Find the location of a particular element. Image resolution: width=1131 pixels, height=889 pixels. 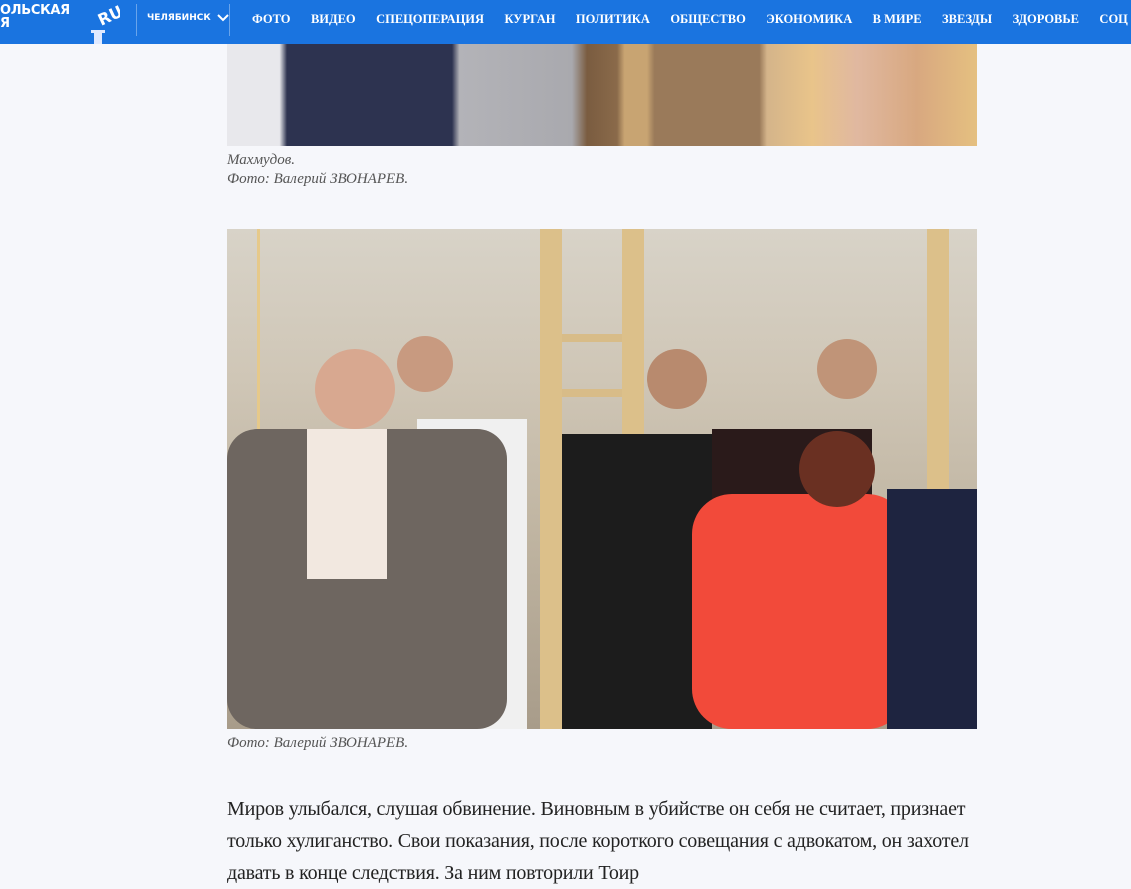

logo-line-2: Я is located at coordinates (5, 23).